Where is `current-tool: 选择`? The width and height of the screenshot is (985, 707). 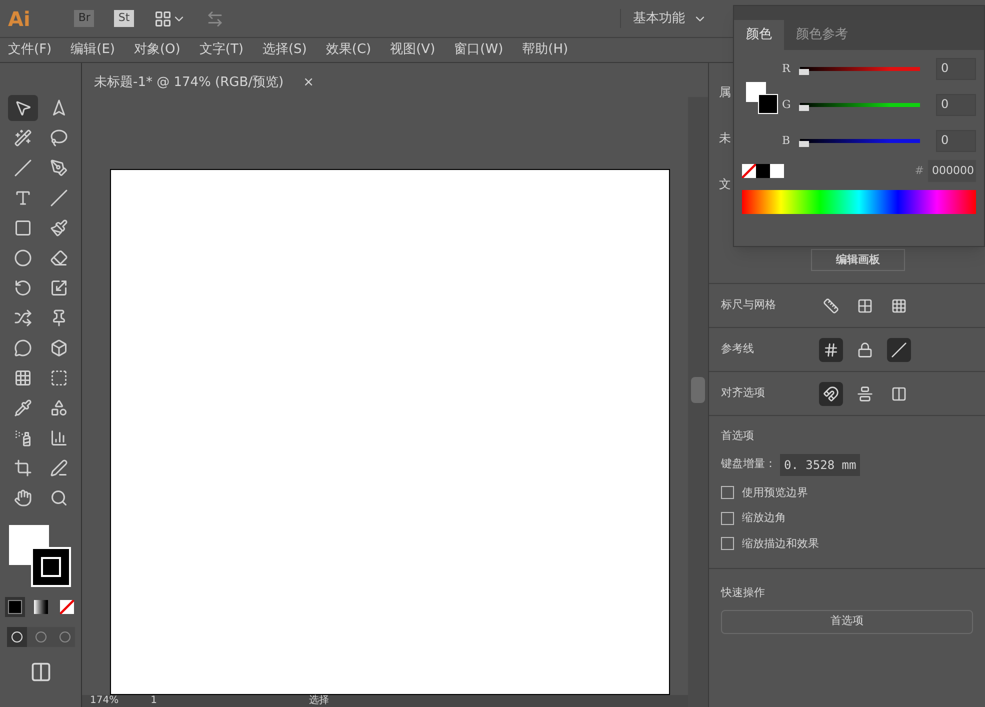
current-tool: 选择 is located at coordinates (318, 701).